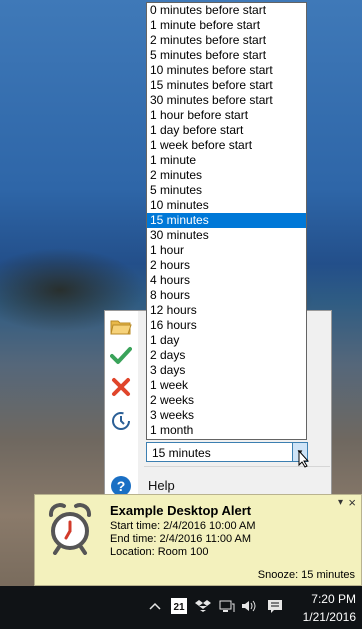 The width and height of the screenshot is (362, 629). What do you see at coordinates (226, 235) in the screenshot?
I see `snooze-option: 30 minutes` at bounding box center [226, 235].